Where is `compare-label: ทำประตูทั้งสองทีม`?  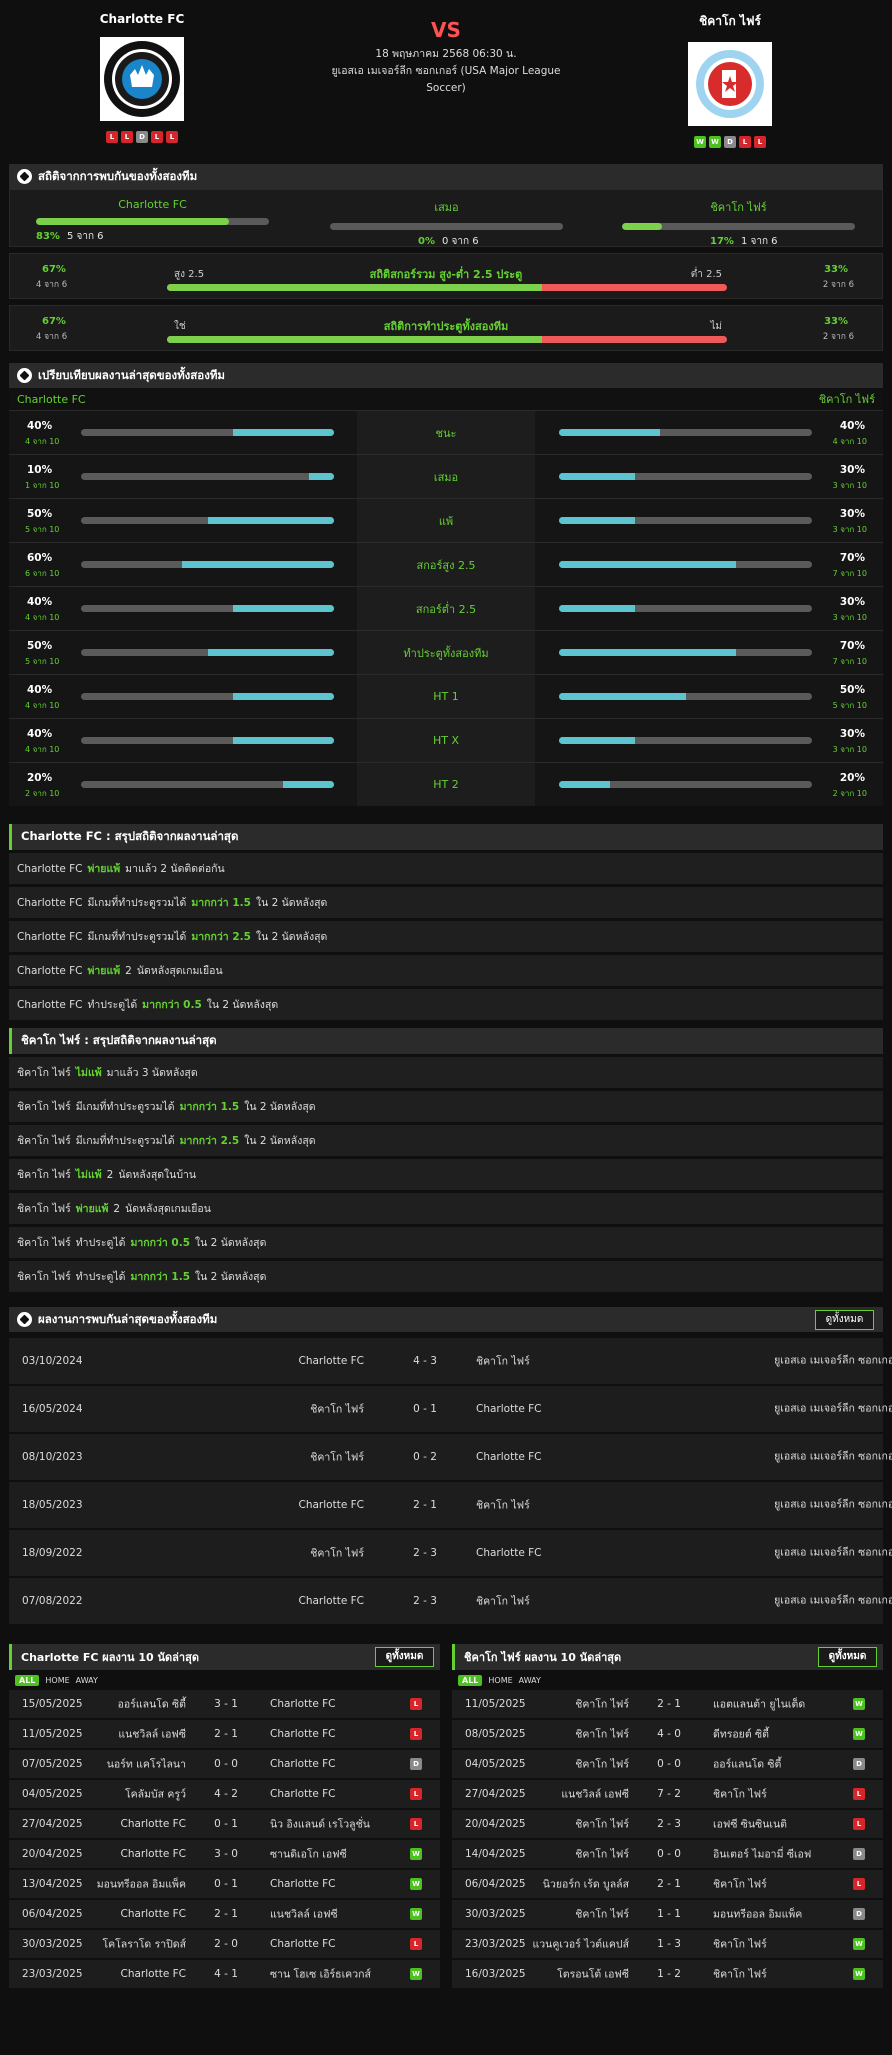
compare-label: ทำประตูทั้งสองทีม is located at coordinates (446, 652).